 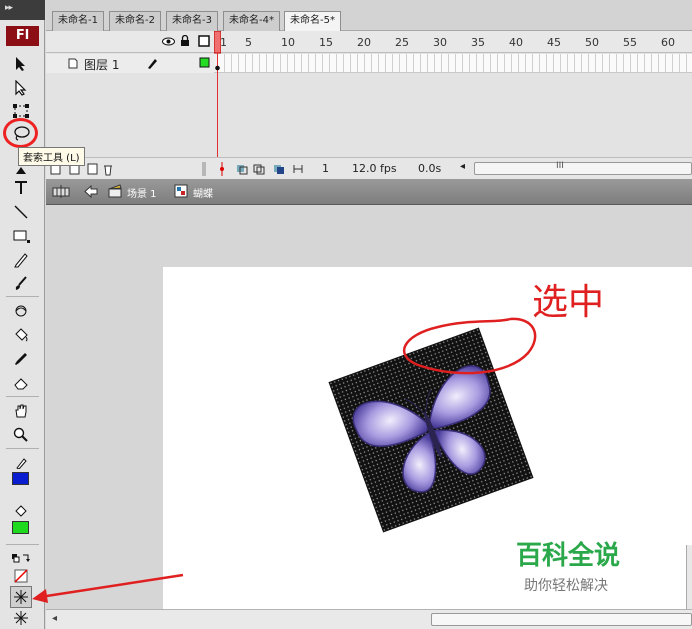 What do you see at coordinates (554, 42) in the screenshot?
I see `ruler-frame-45: 45` at bounding box center [554, 42].